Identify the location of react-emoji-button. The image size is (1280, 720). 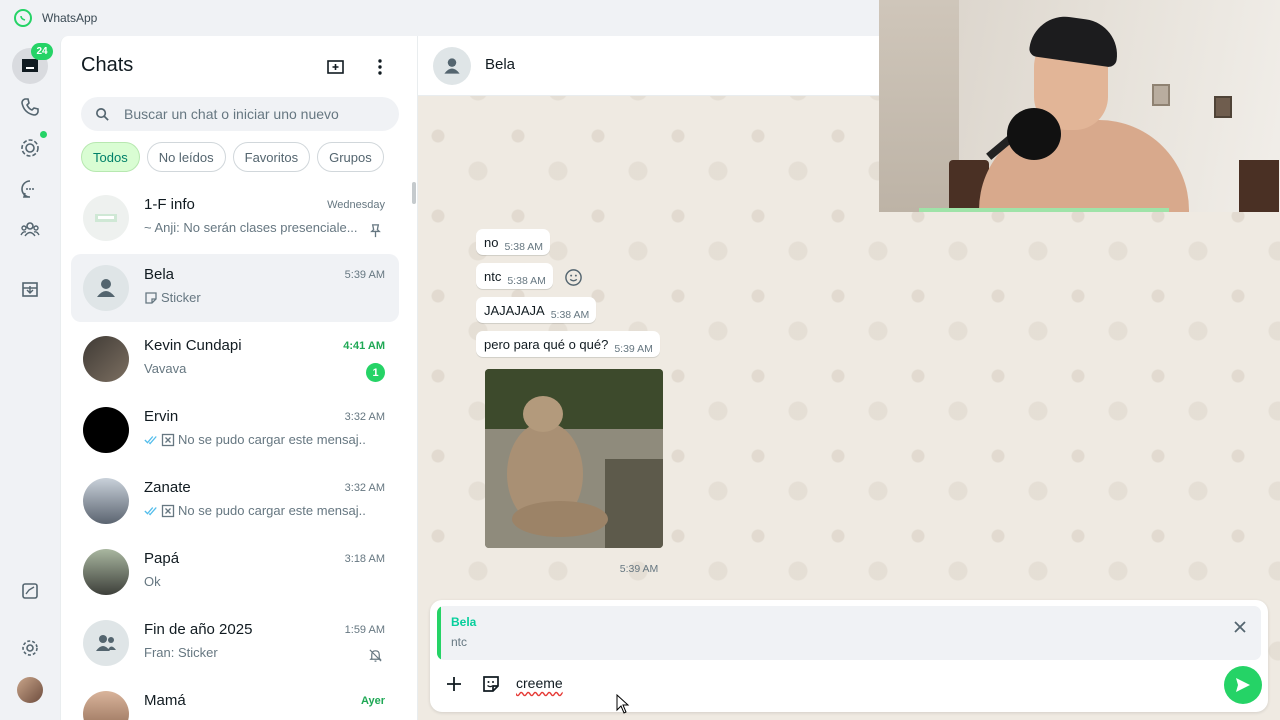
(573, 277).